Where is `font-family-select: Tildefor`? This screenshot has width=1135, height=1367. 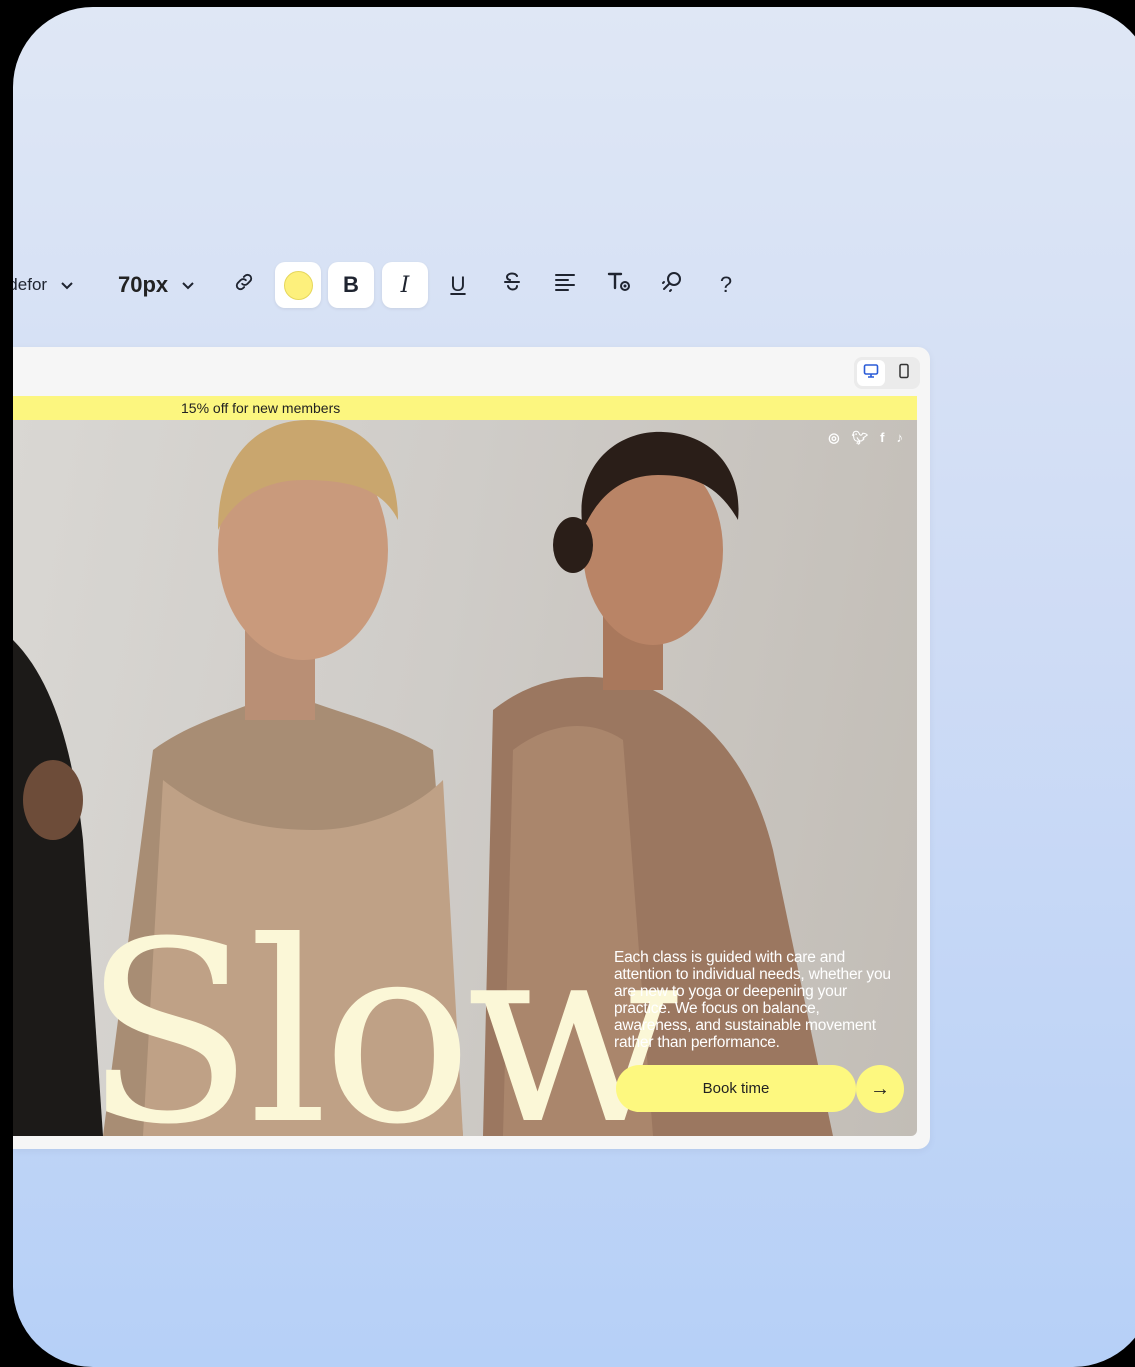 font-family-select: Tildefor is located at coordinates (47, 285).